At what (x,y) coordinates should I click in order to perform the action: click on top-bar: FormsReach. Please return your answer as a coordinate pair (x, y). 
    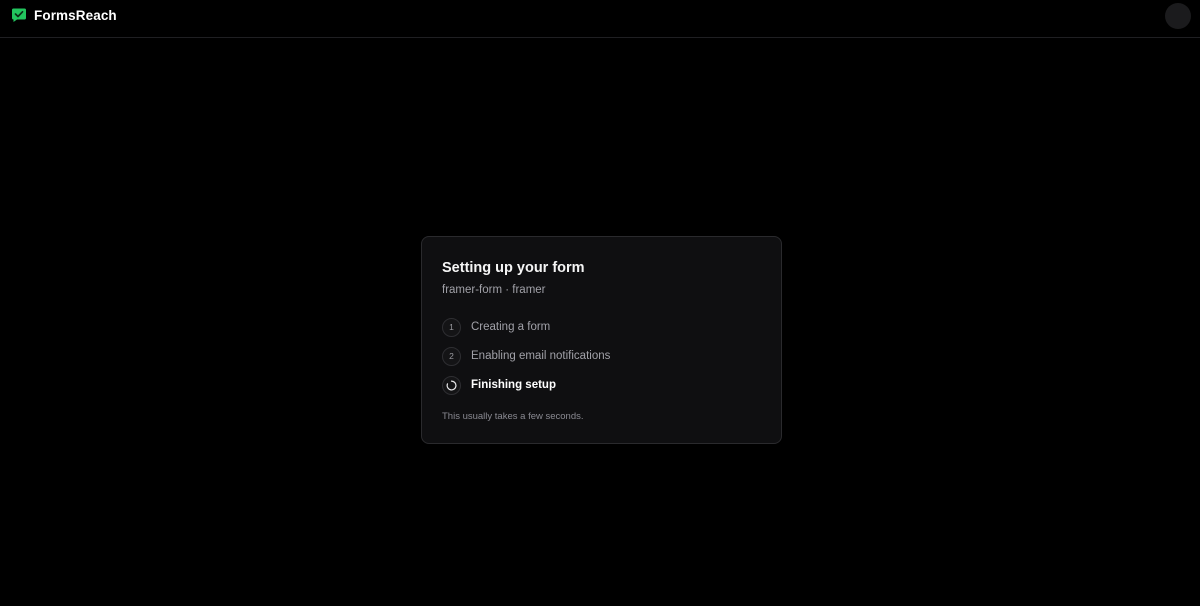
    Looking at the image, I should click on (600, 19).